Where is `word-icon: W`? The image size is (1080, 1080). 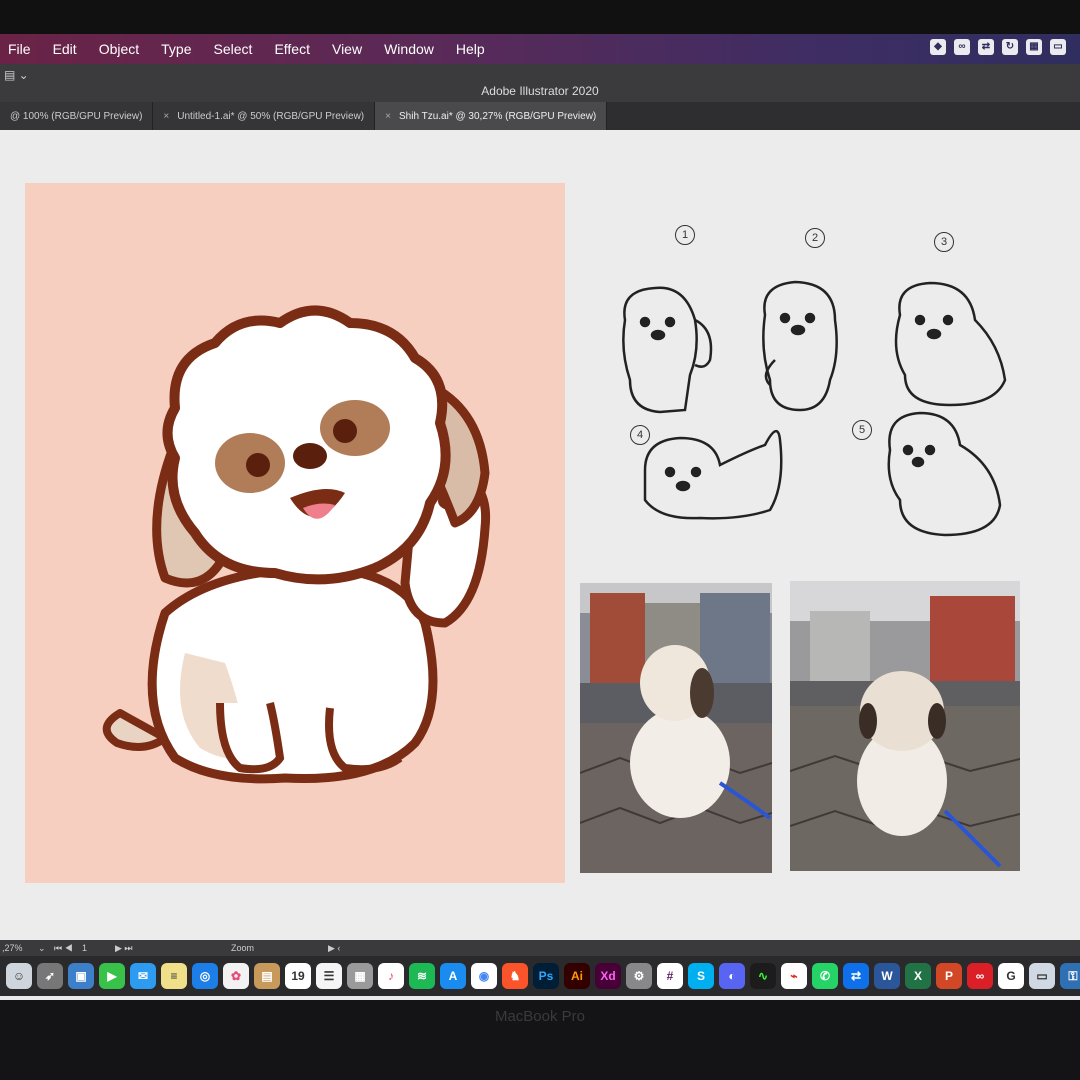 word-icon: W is located at coordinates (887, 976).